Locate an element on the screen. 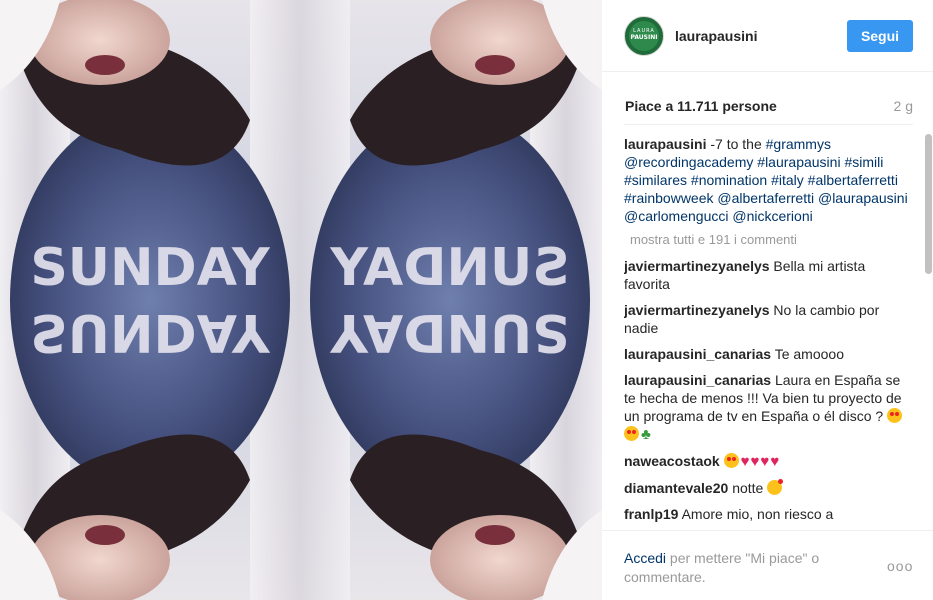  follow-button: Segui is located at coordinates (880, 36).